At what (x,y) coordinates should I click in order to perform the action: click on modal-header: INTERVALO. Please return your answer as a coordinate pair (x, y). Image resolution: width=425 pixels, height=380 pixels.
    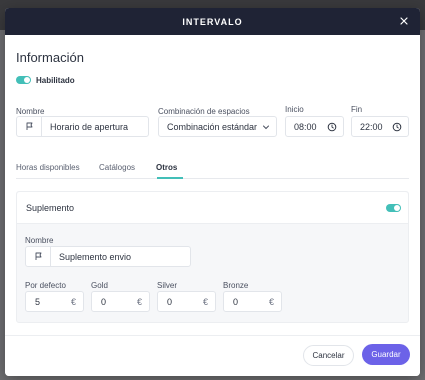
    Looking at the image, I should click on (212, 21).